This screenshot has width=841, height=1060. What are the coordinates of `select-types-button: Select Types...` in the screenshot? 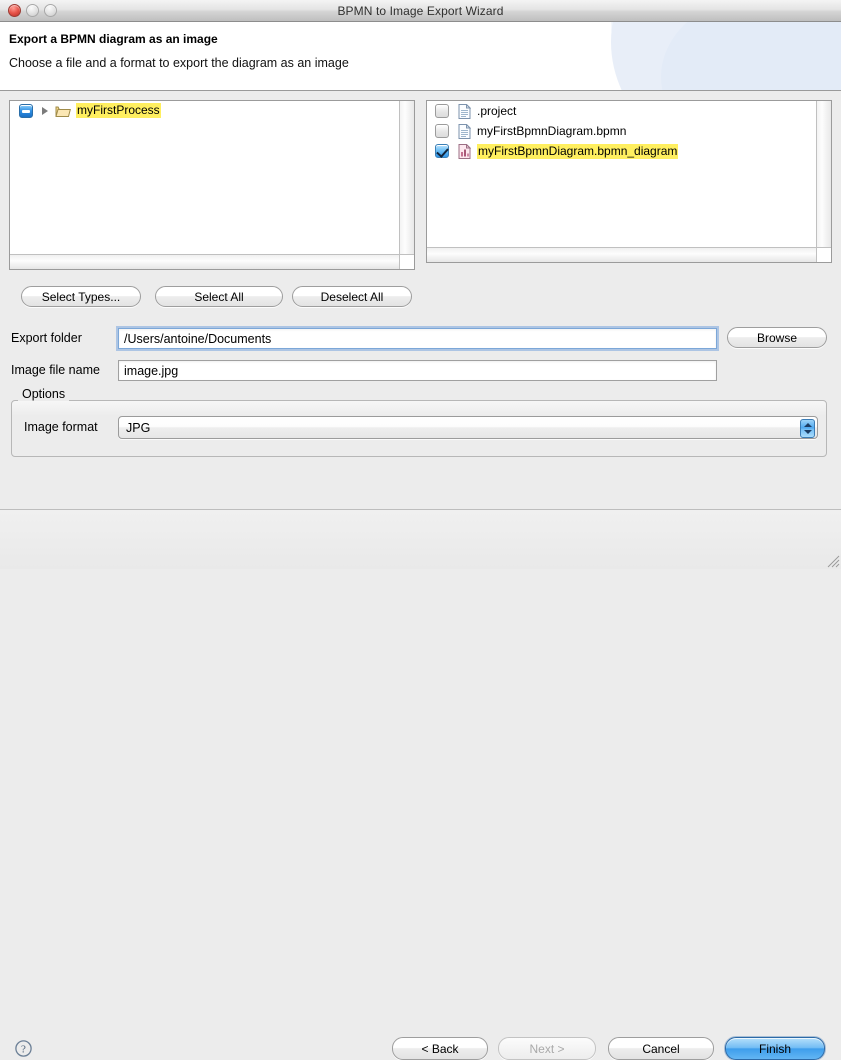 It's located at (81, 296).